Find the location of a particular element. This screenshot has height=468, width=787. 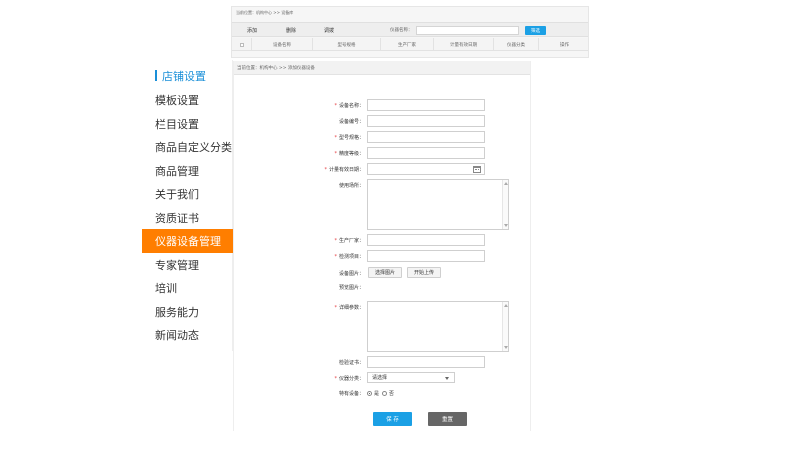

title-accent-bar is located at coordinates (156, 75).